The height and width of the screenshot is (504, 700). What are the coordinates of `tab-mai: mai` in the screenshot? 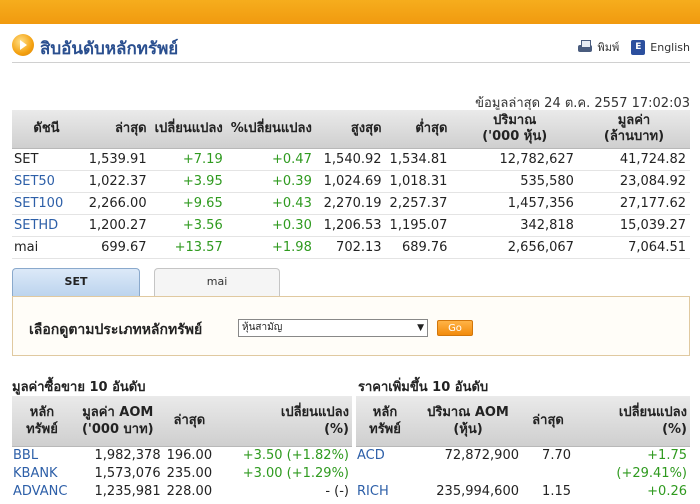 It's located at (217, 282).